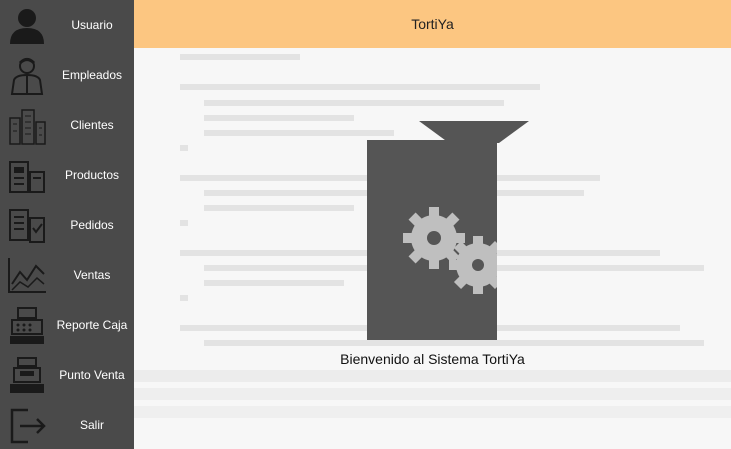 The width and height of the screenshot is (731, 449). I want to click on sidebar-item-label: Empleados, so click(92, 75).